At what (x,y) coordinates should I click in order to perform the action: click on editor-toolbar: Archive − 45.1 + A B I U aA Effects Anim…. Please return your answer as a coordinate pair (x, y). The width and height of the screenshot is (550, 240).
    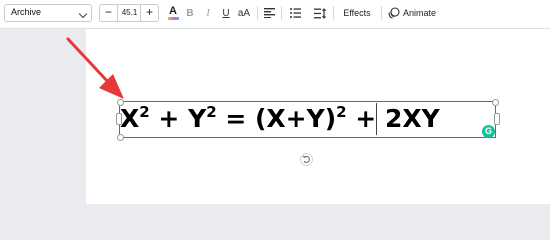
    Looking at the image, I should click on (275, 14).